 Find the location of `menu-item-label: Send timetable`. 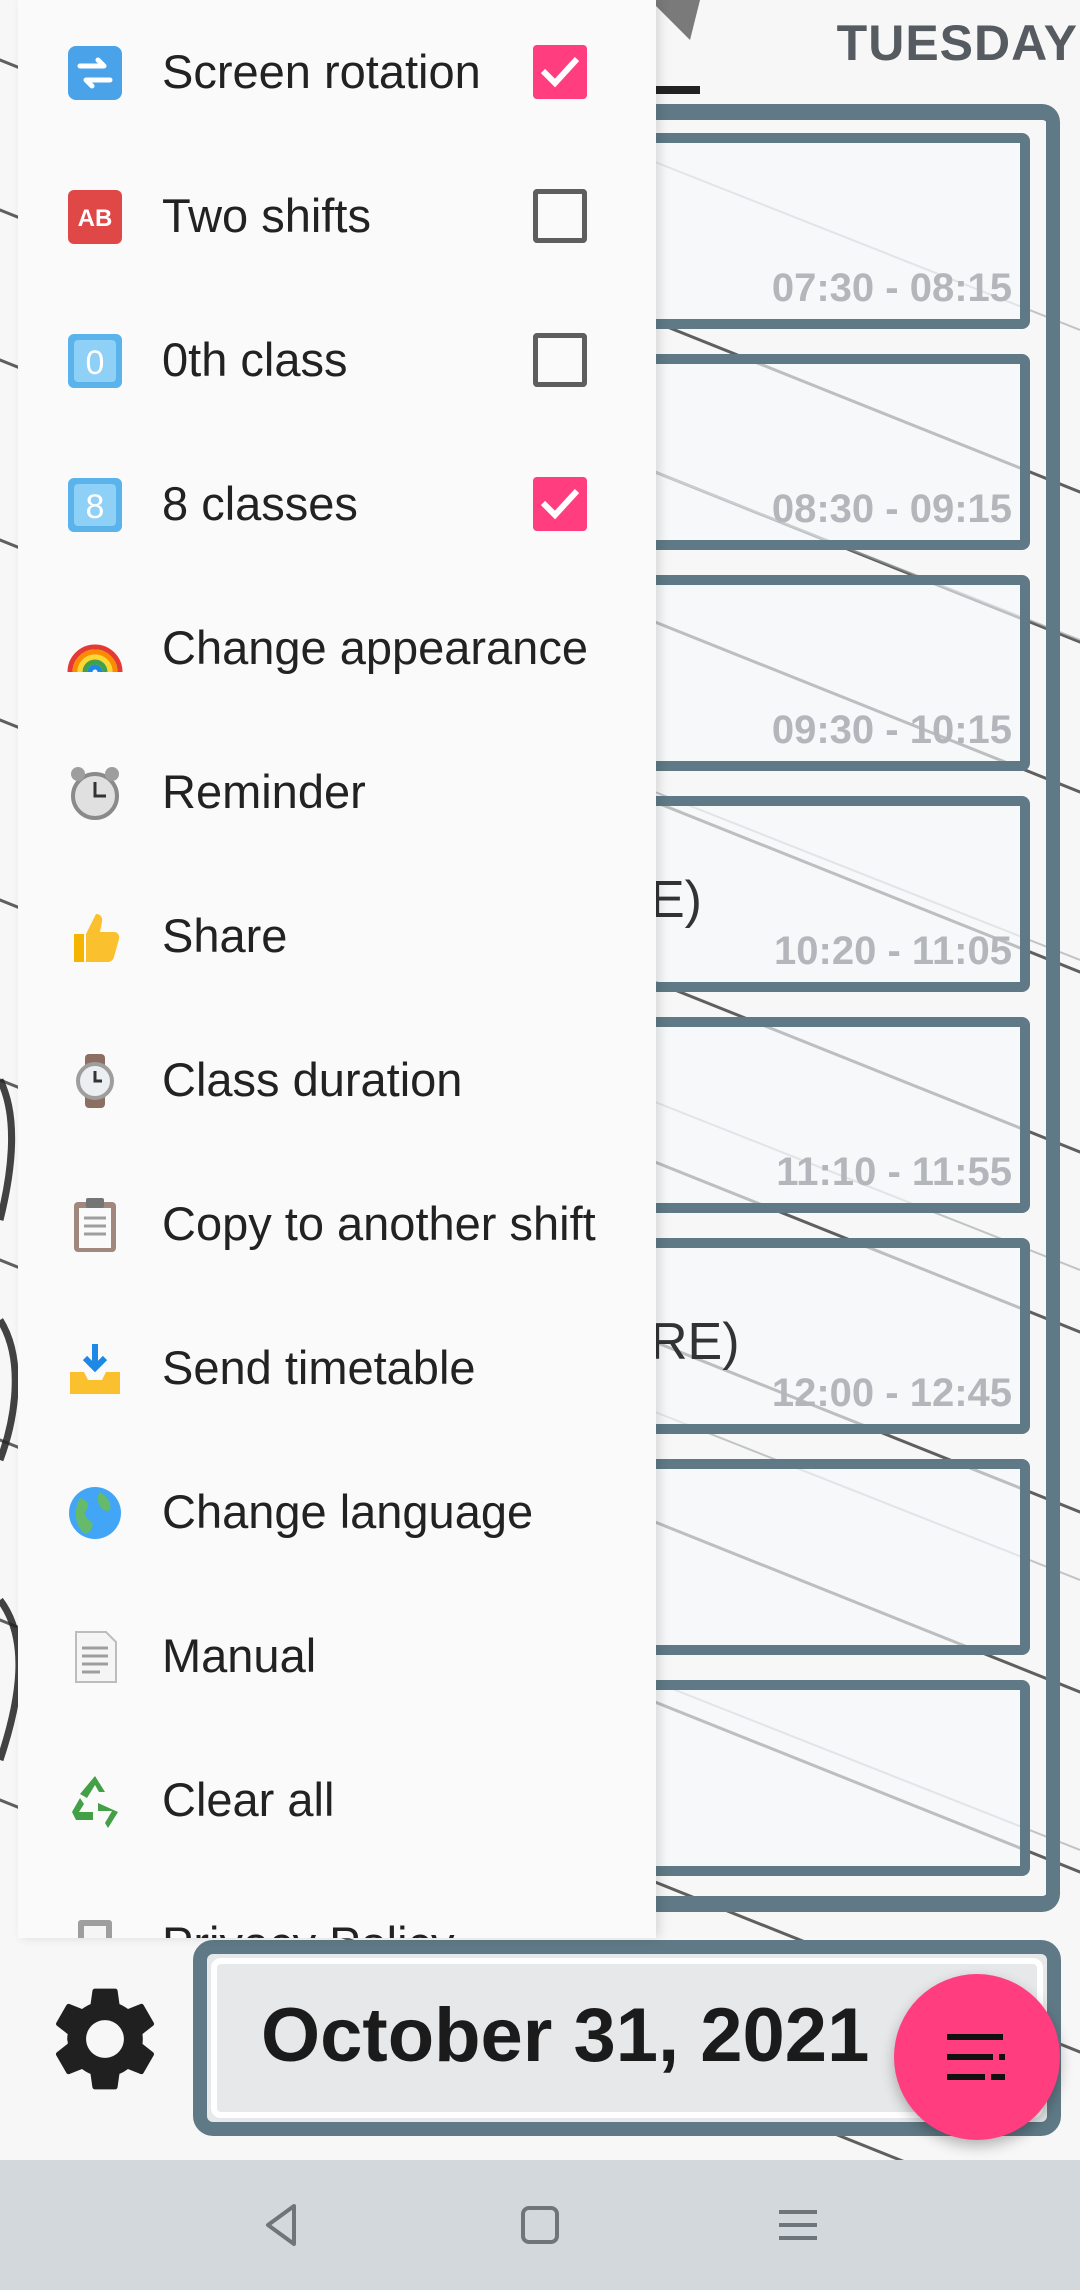

menu-item-label: Send timetable is located at coordinates (319, 1367).